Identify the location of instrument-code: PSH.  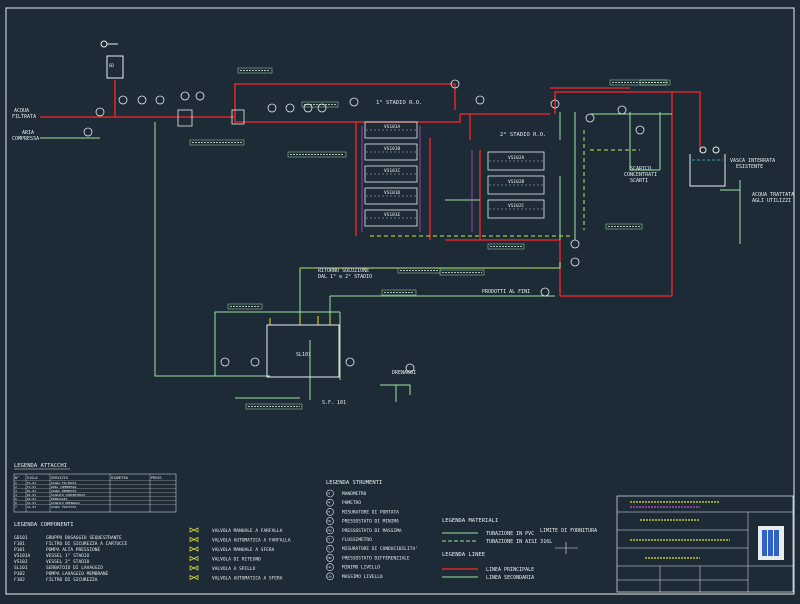
(330, 530).